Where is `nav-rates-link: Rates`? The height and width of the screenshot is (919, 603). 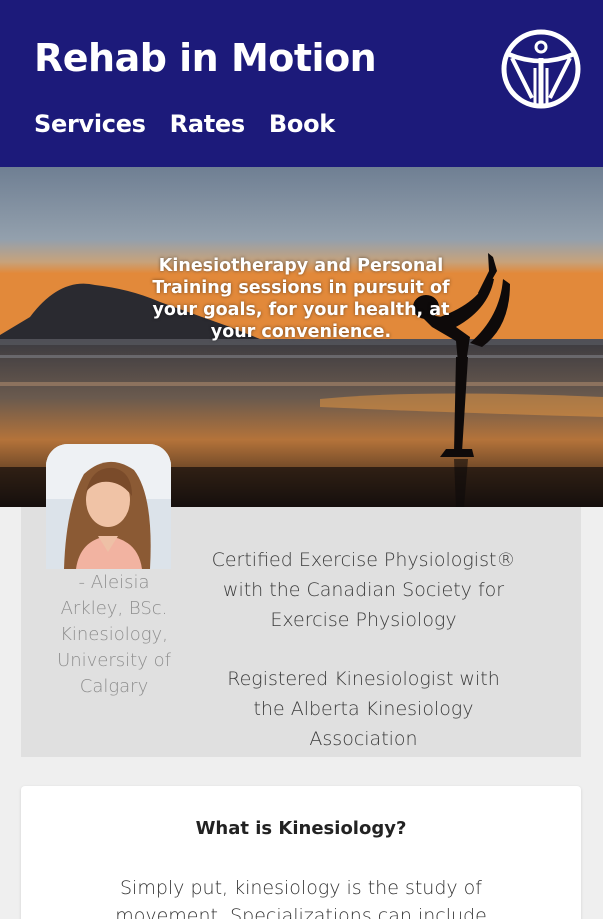 nav-rates-link: Rates is located at coordinates (208, 124).